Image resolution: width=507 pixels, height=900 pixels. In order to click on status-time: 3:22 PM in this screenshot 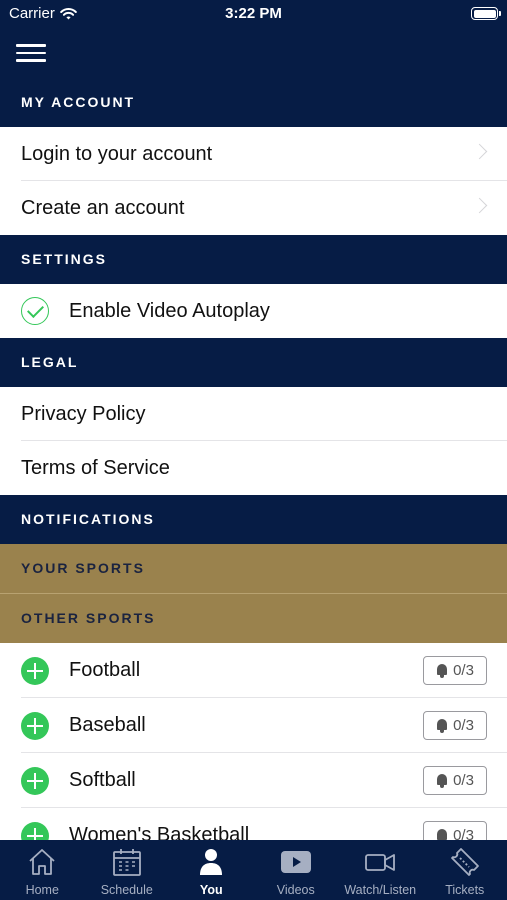, I will do `click(253, 13)`.